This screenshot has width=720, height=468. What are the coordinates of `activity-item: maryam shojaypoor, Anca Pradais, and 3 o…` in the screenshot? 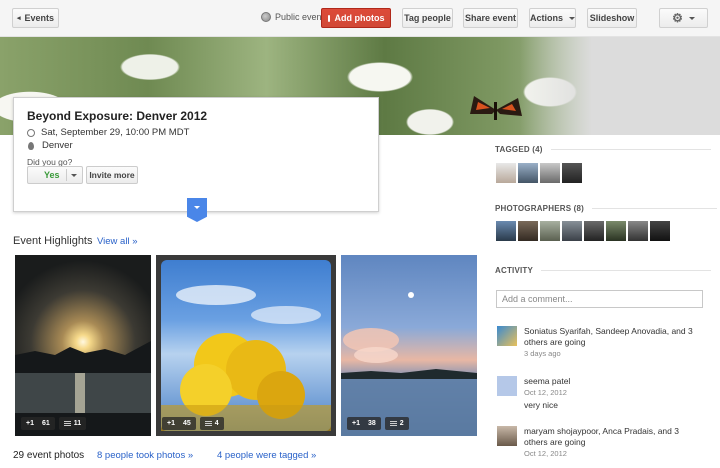 It's located at (614, 442).